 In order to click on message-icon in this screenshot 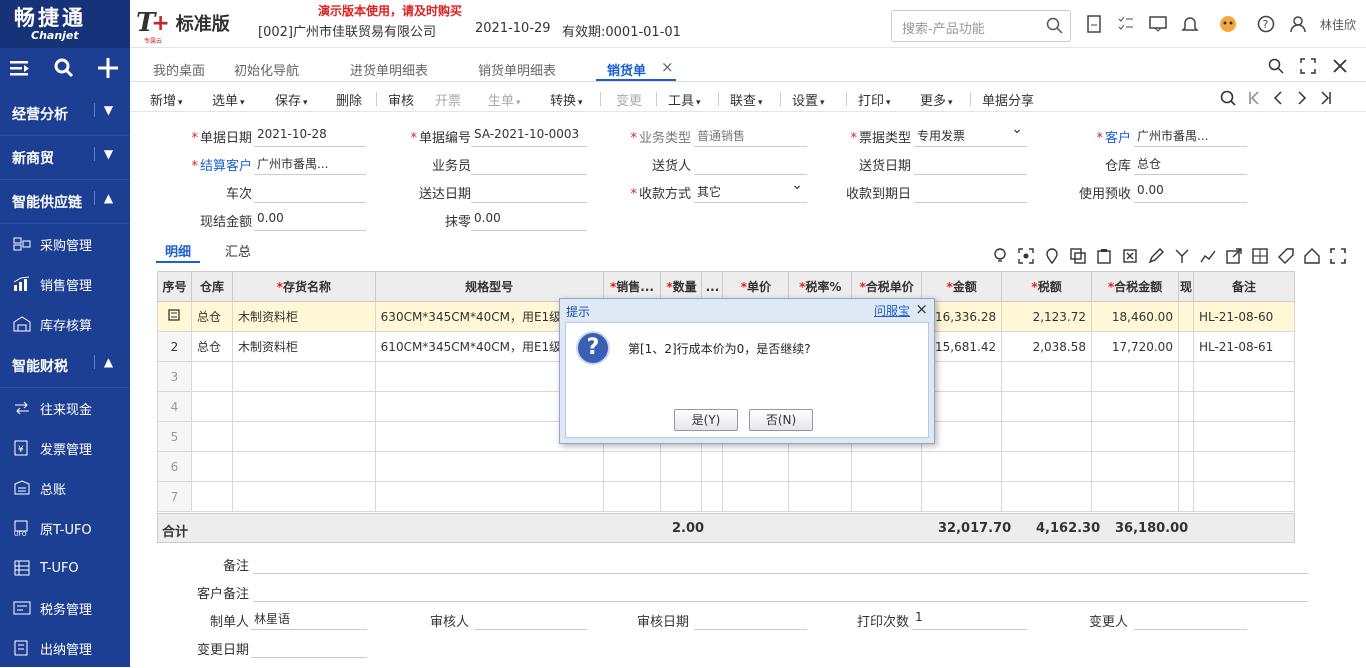, I will do `click(1158, 26)`.